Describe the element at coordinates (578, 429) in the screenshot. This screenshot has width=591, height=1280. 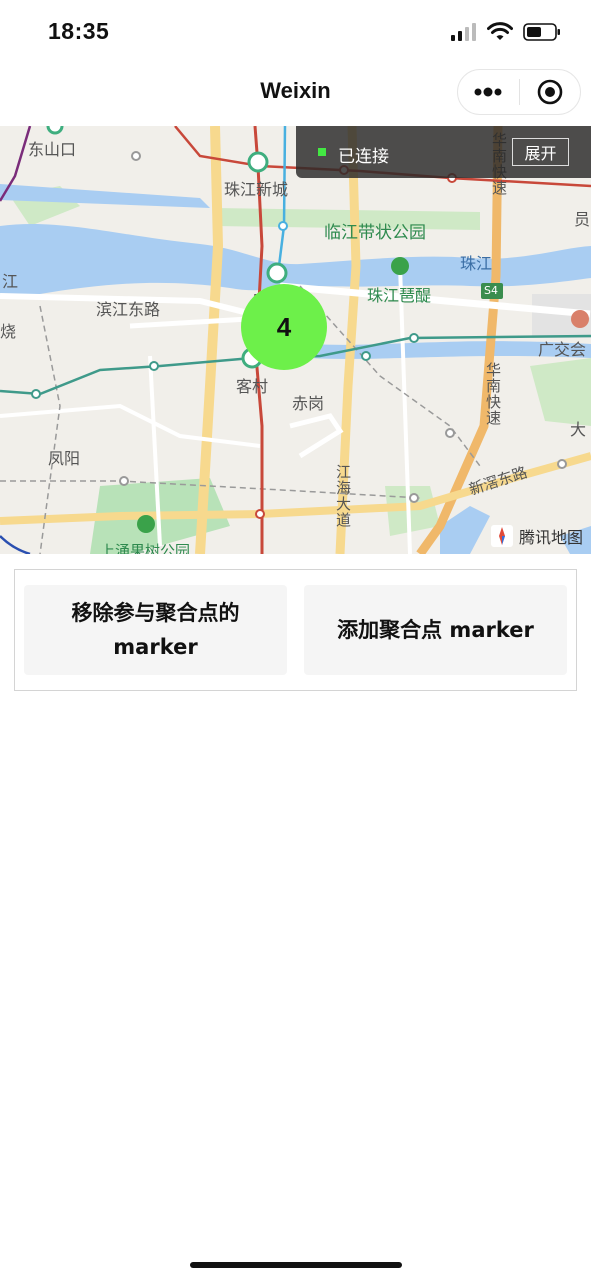
I see `map-label-right-edge-2: 大` at that location.